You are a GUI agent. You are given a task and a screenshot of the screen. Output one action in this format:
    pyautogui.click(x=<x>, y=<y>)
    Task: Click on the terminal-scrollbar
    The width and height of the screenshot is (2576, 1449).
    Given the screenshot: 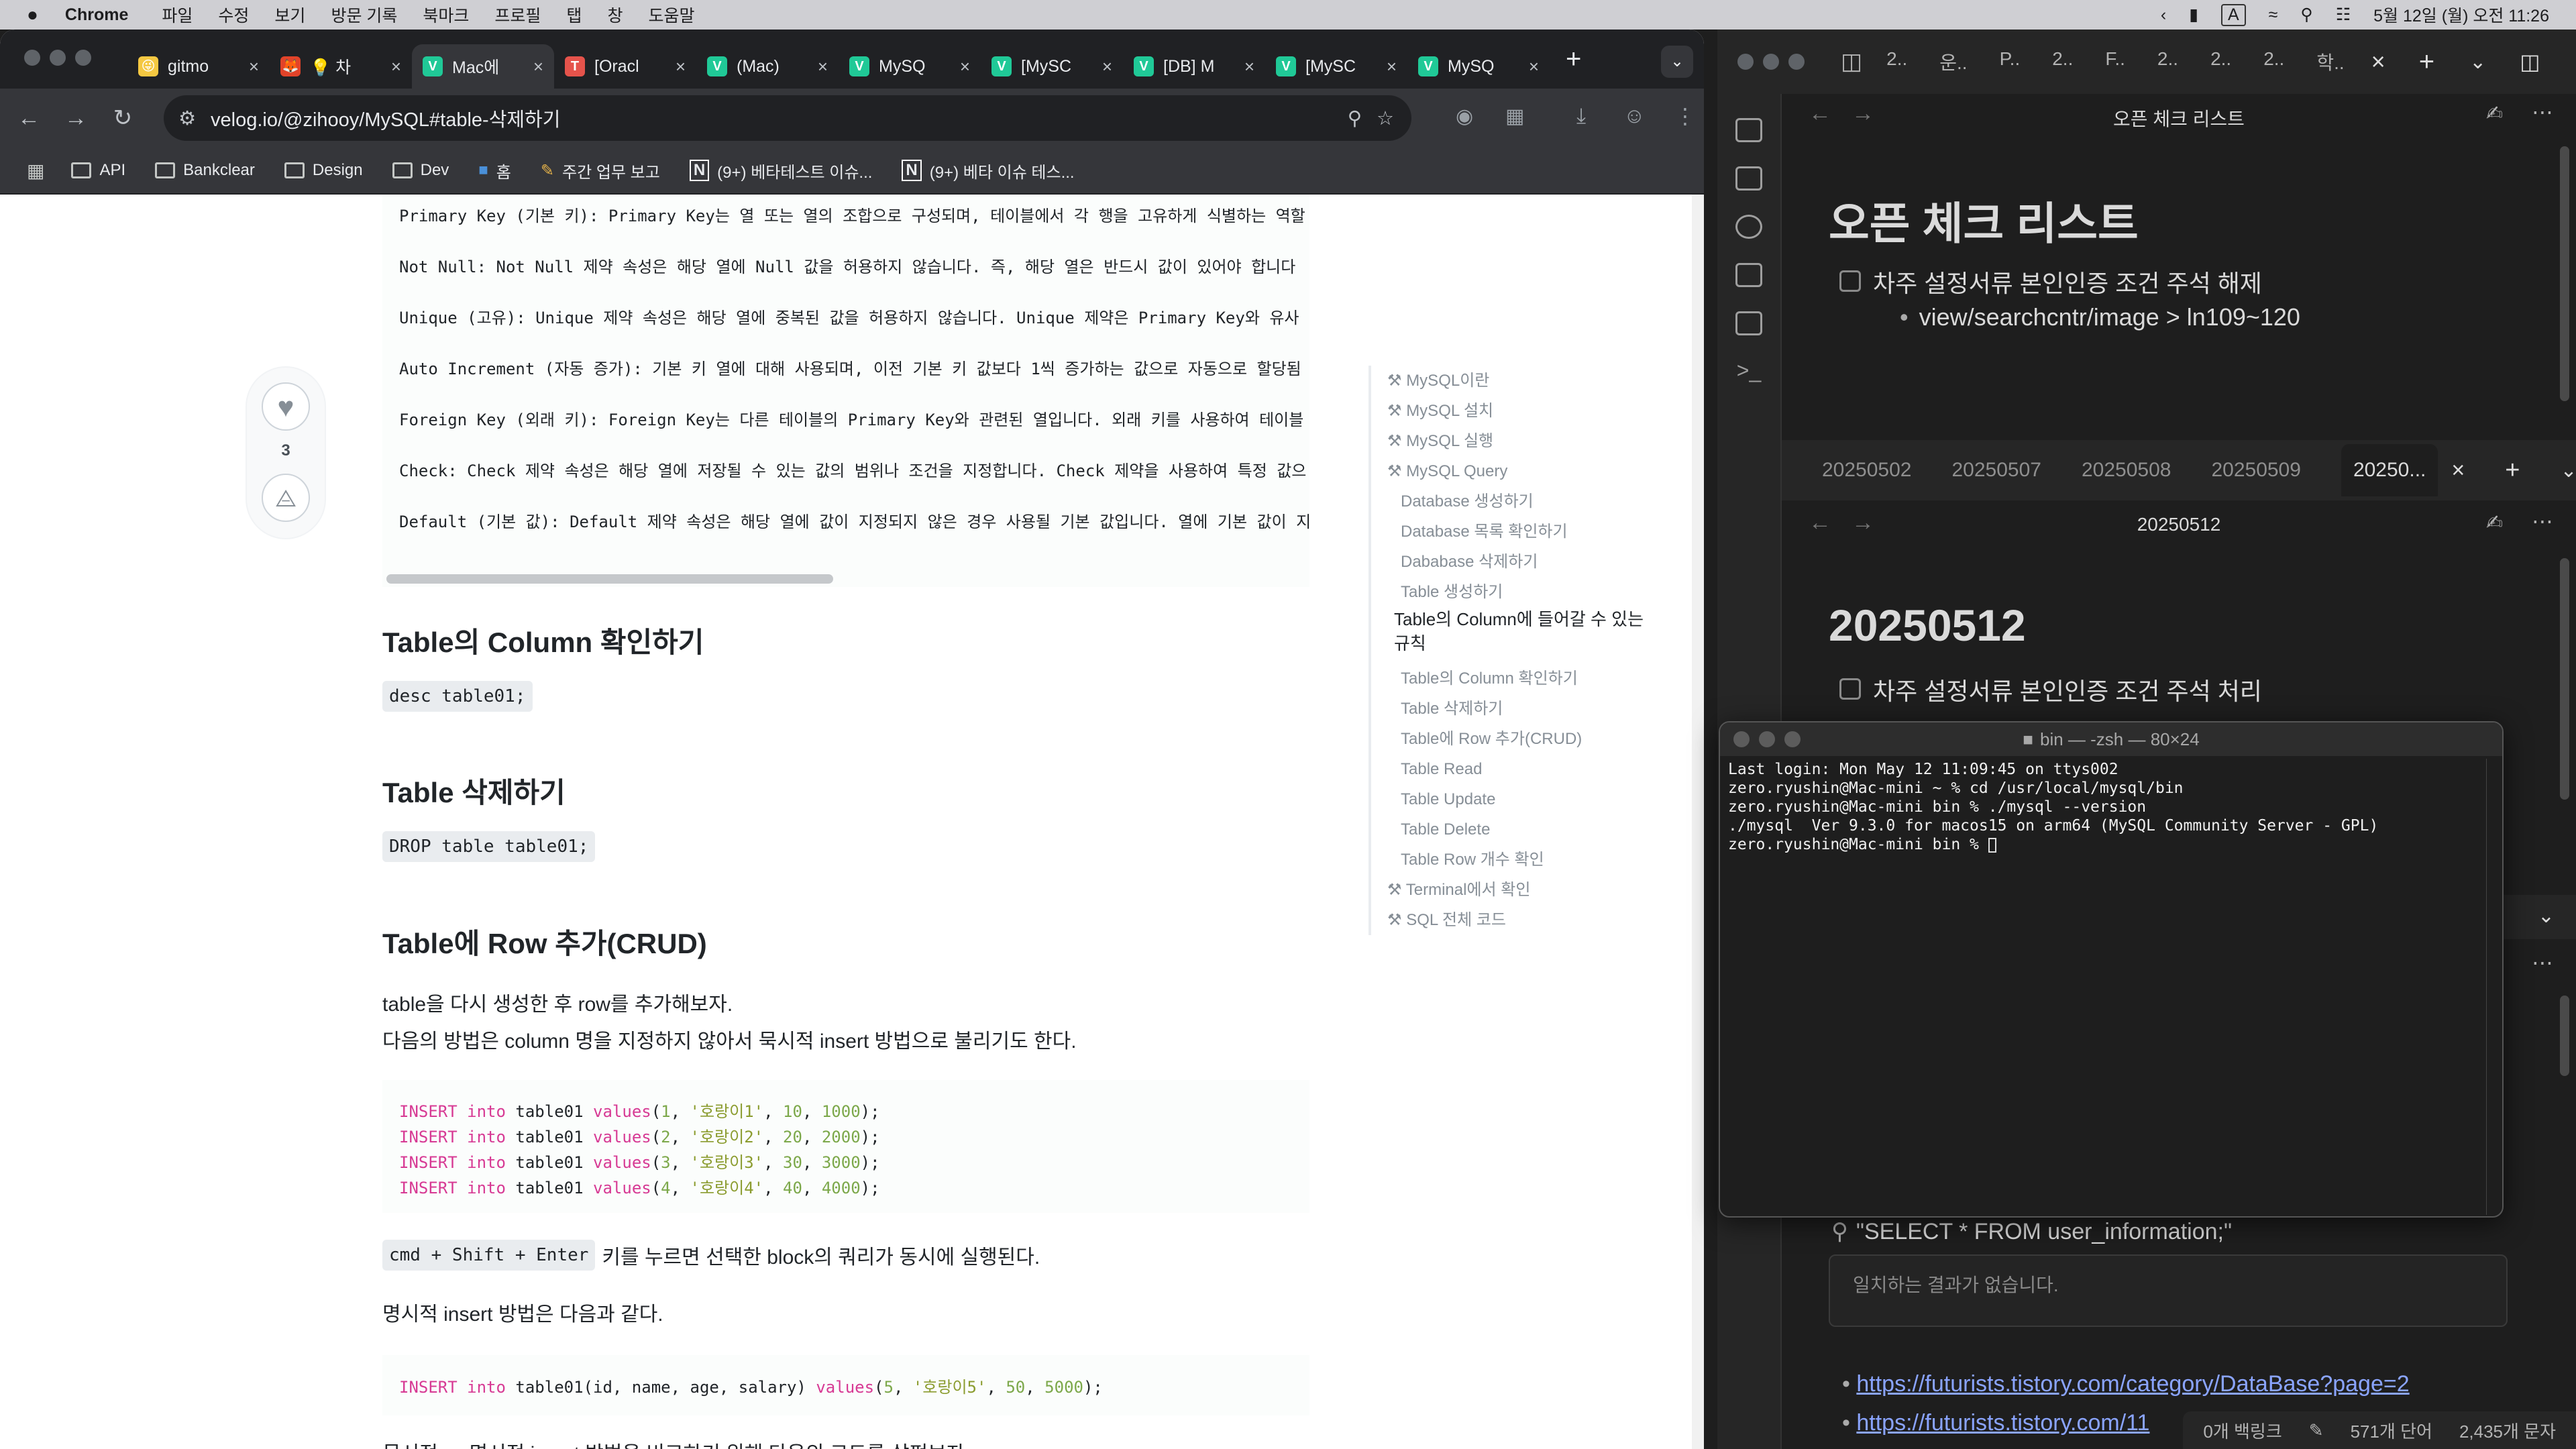 What is the action you would take?
    pyautogui.click(x=2492, y=987)
    